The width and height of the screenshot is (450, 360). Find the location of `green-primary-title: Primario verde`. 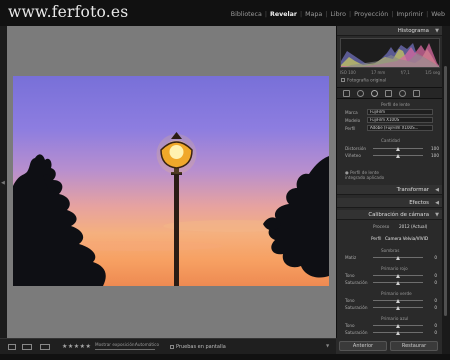

green-primary-title: Primario verde is located at coordinates (396, 293).